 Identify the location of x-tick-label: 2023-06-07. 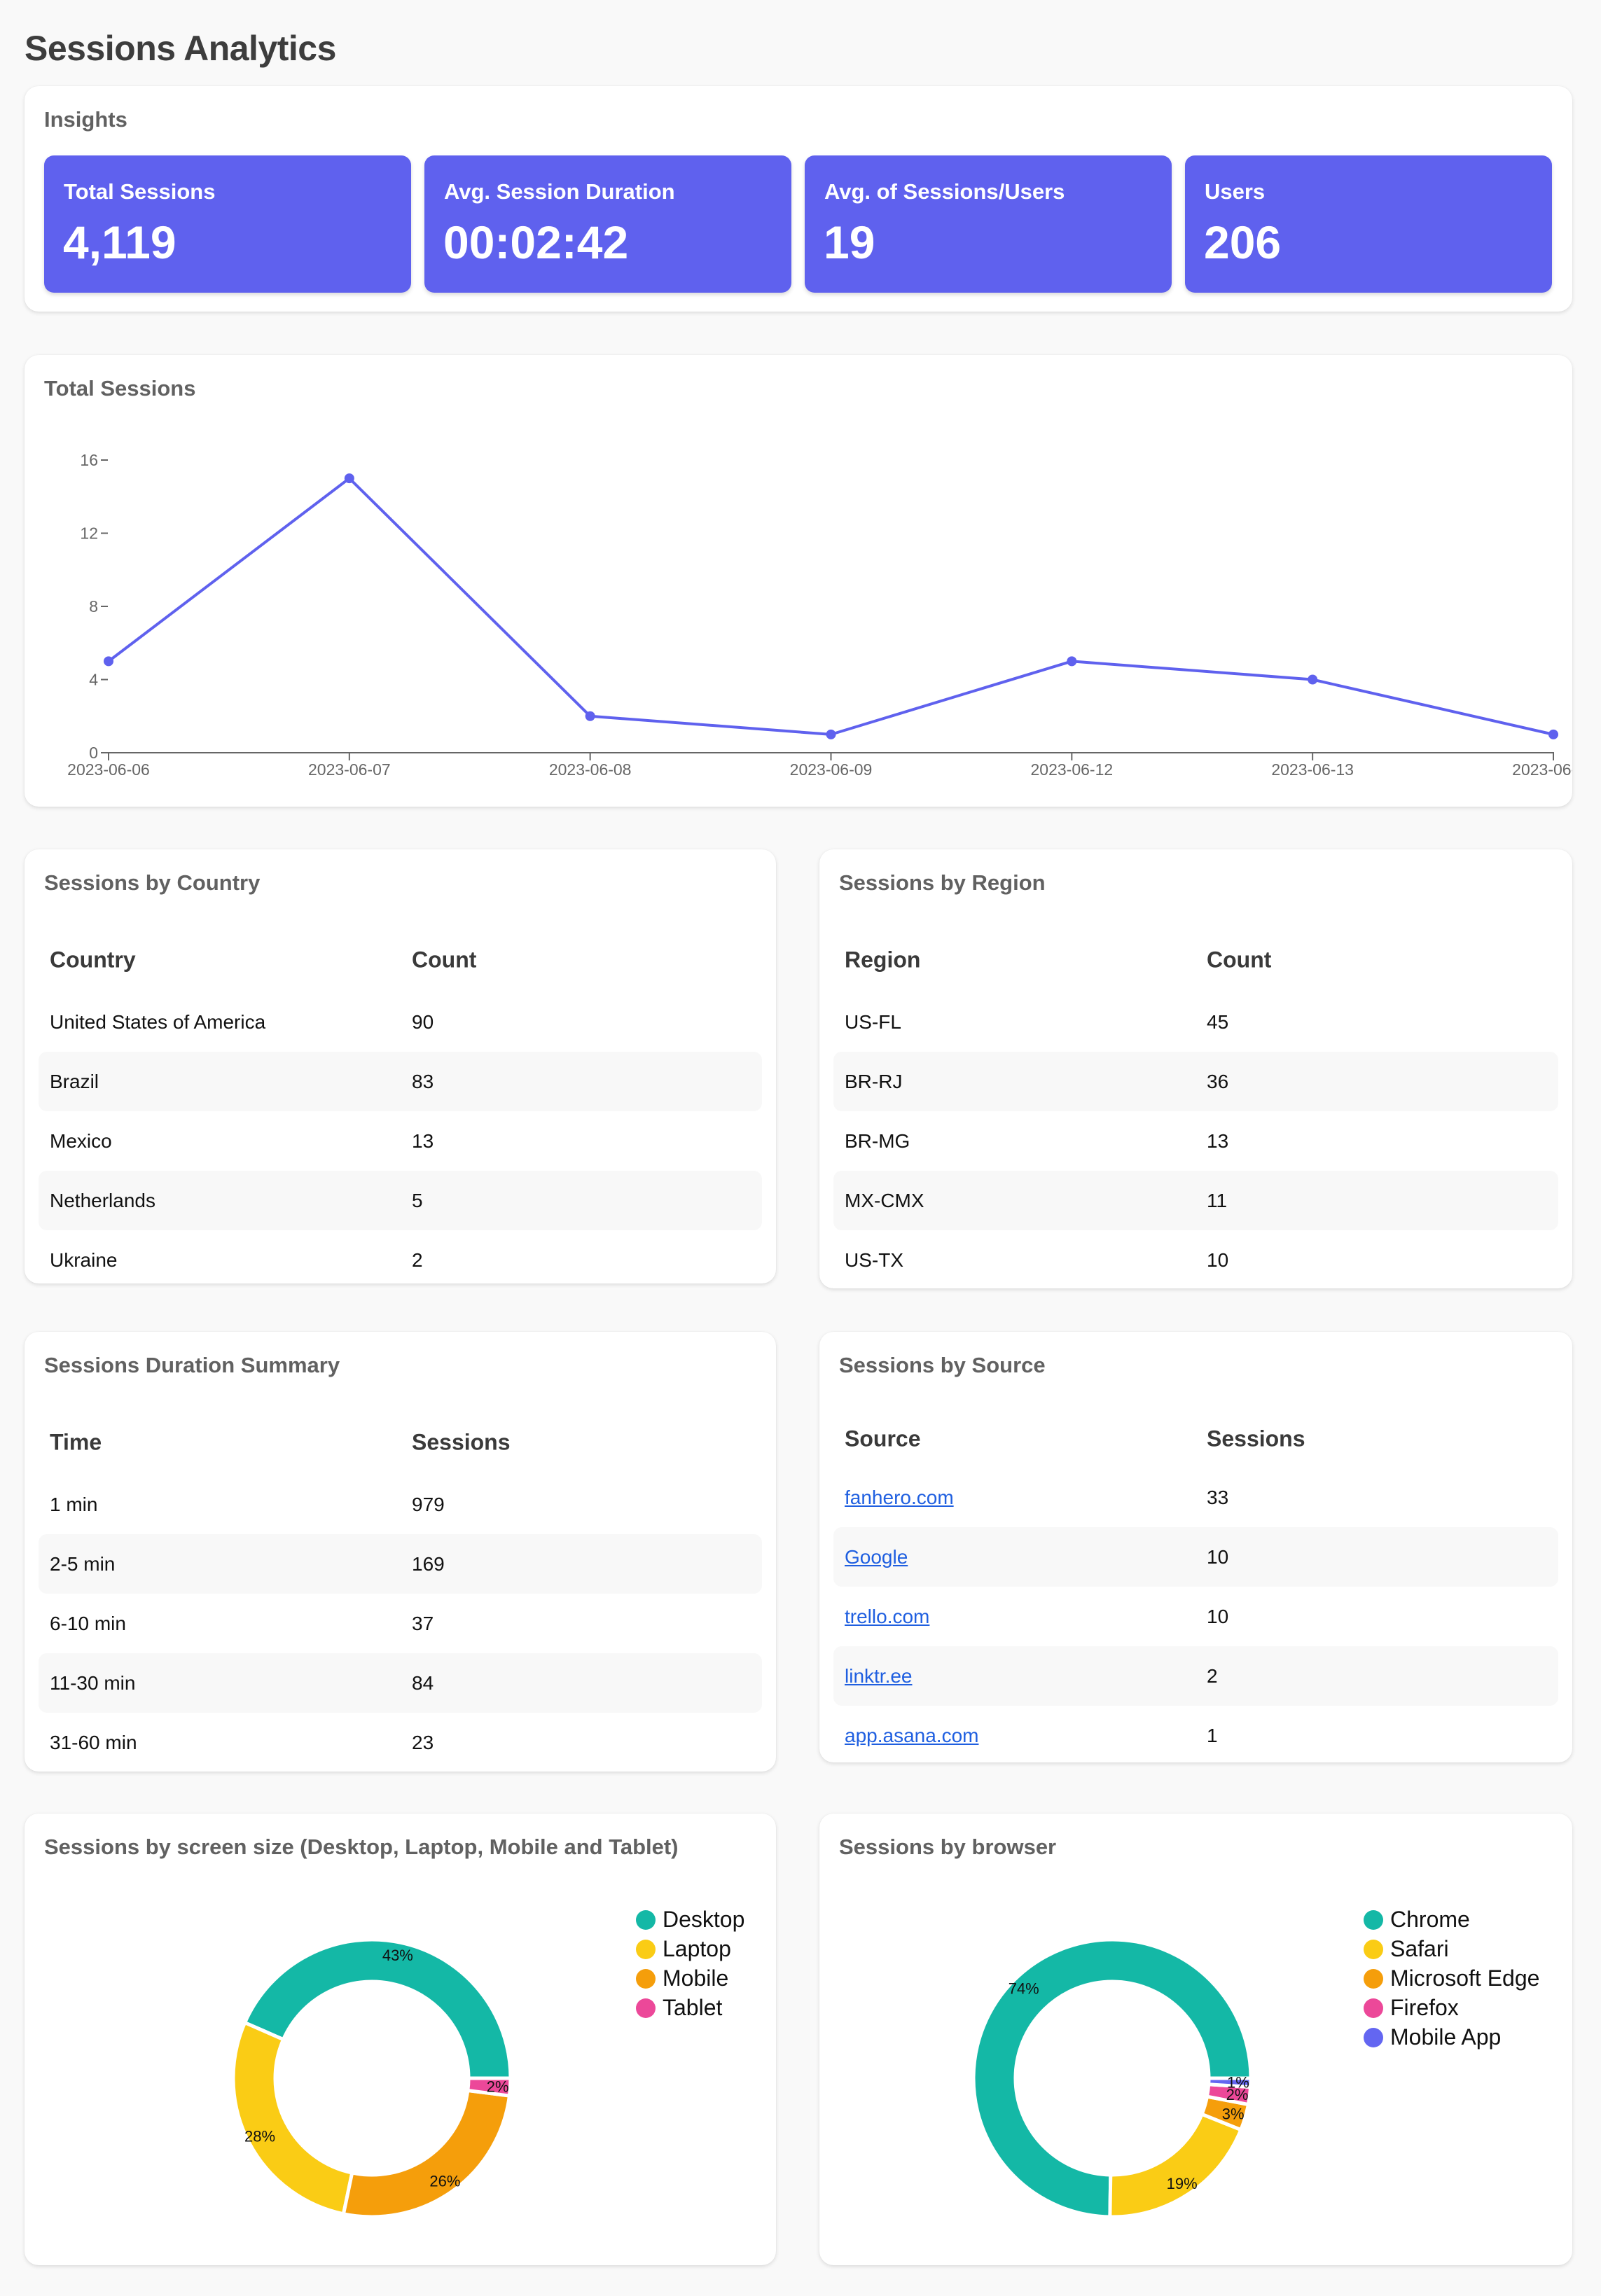
(349, 769).